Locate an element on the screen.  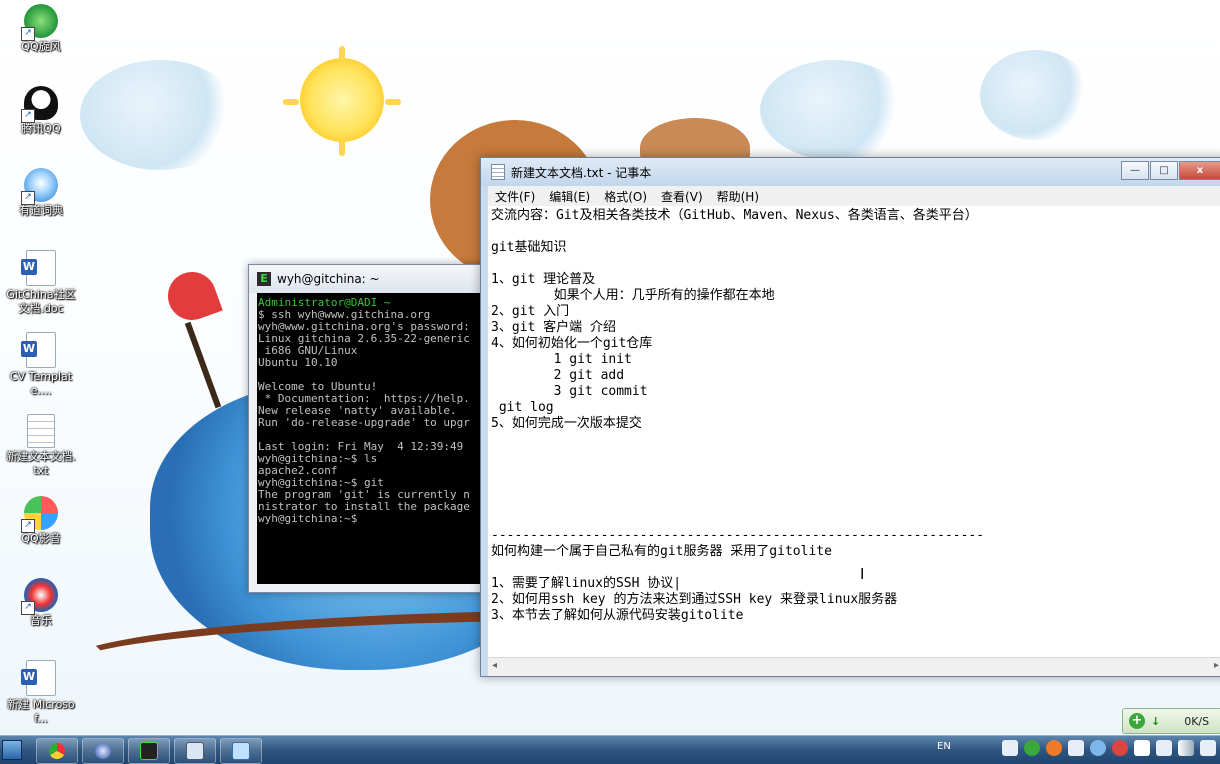
tray-globe-icon is located at coordinates (1098, 748).